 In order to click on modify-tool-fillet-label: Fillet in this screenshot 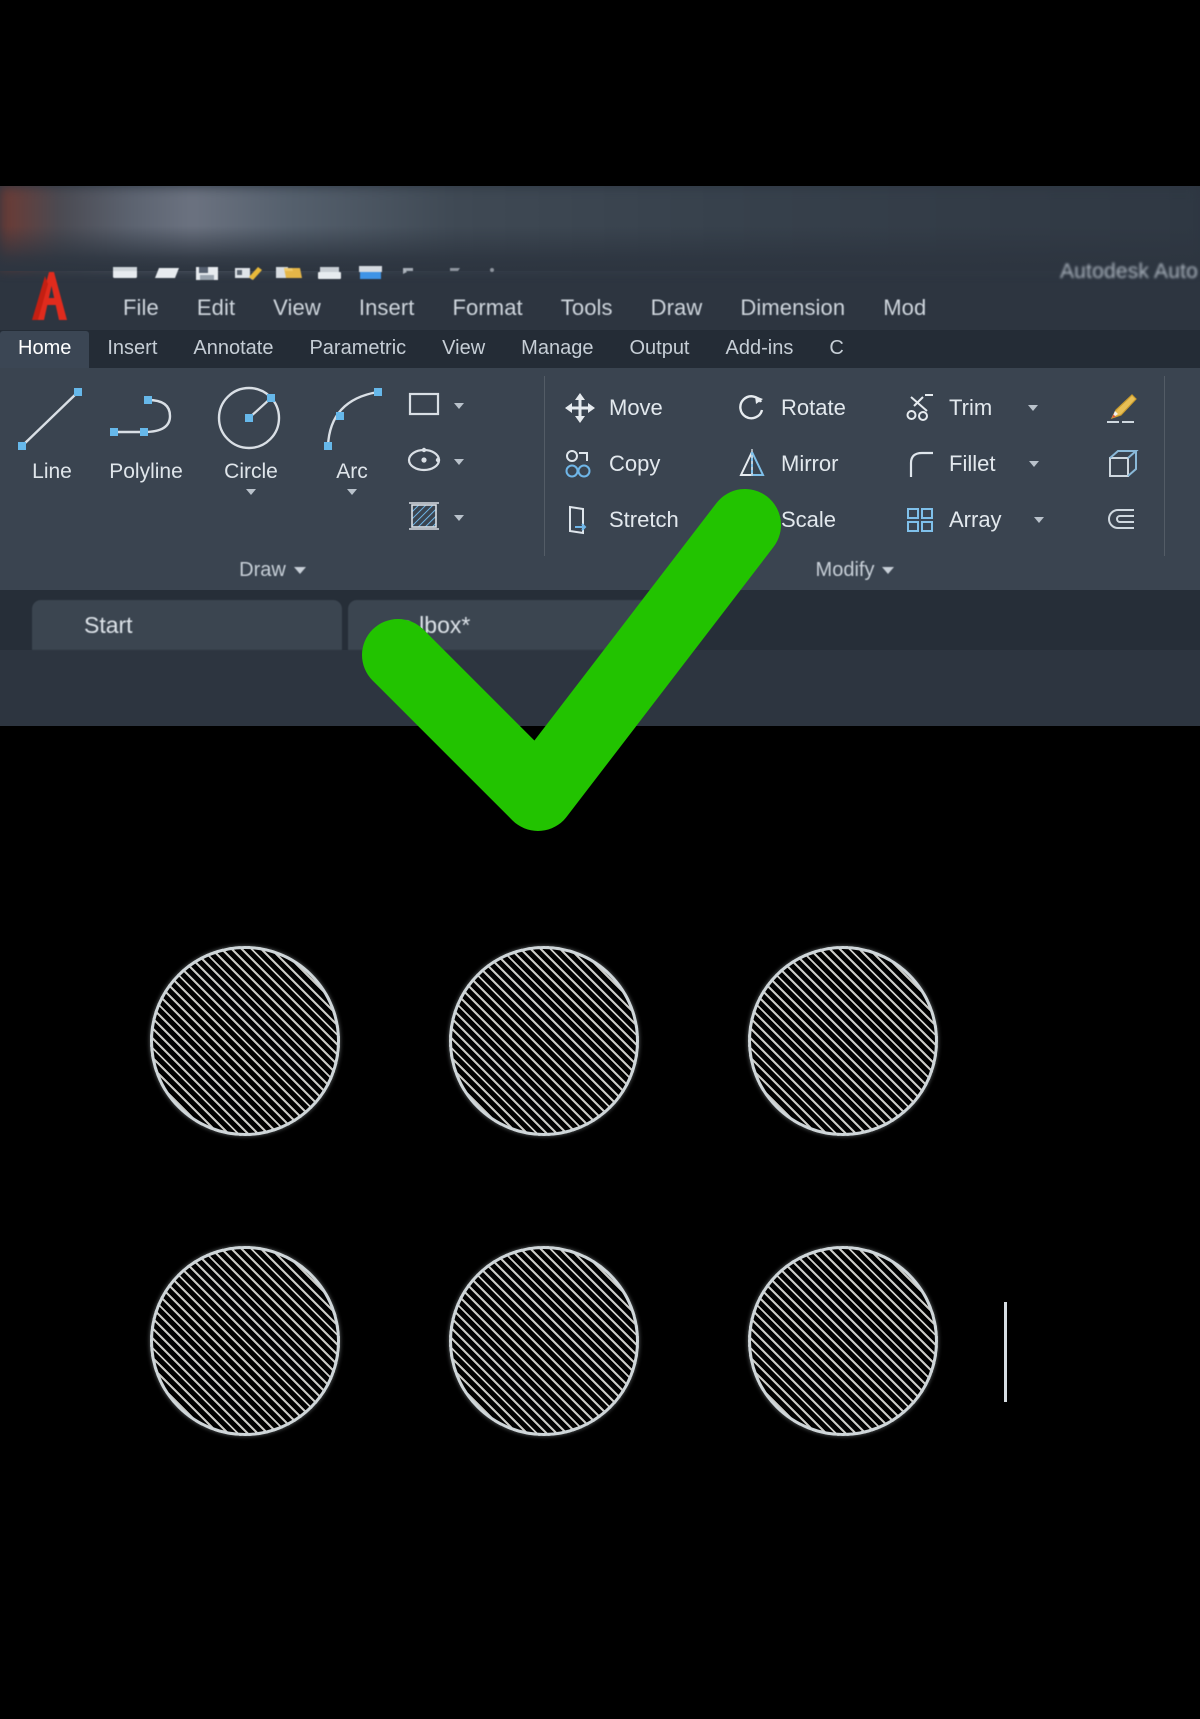, I will do `click(972, 463)`.